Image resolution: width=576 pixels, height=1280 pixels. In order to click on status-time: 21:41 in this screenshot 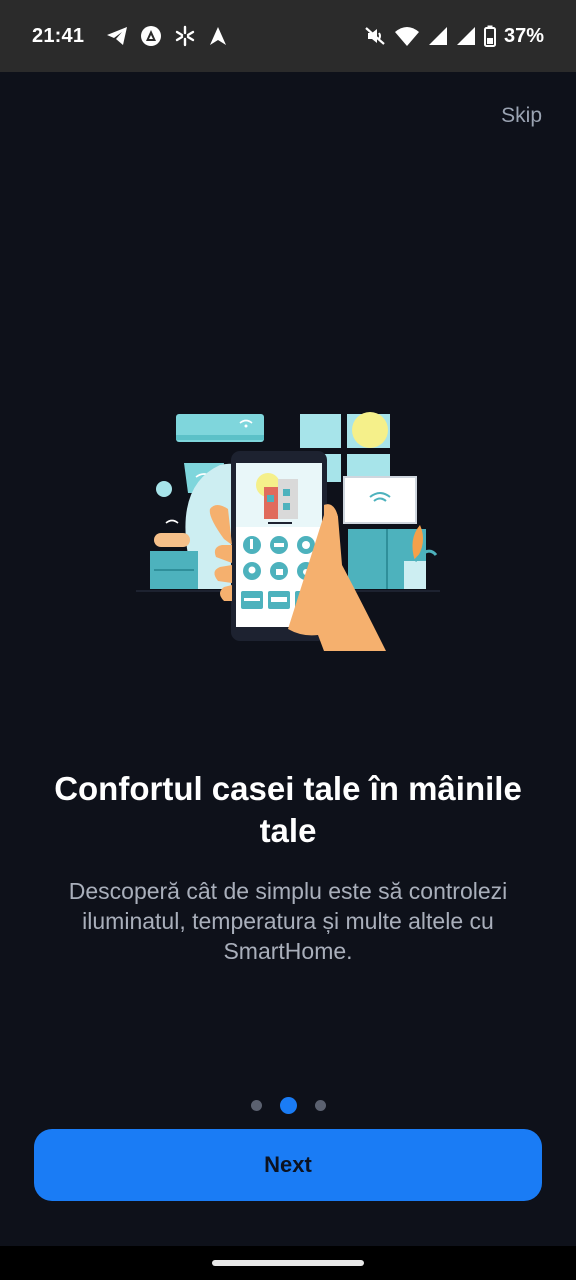, I will do `click(58, 35)`.